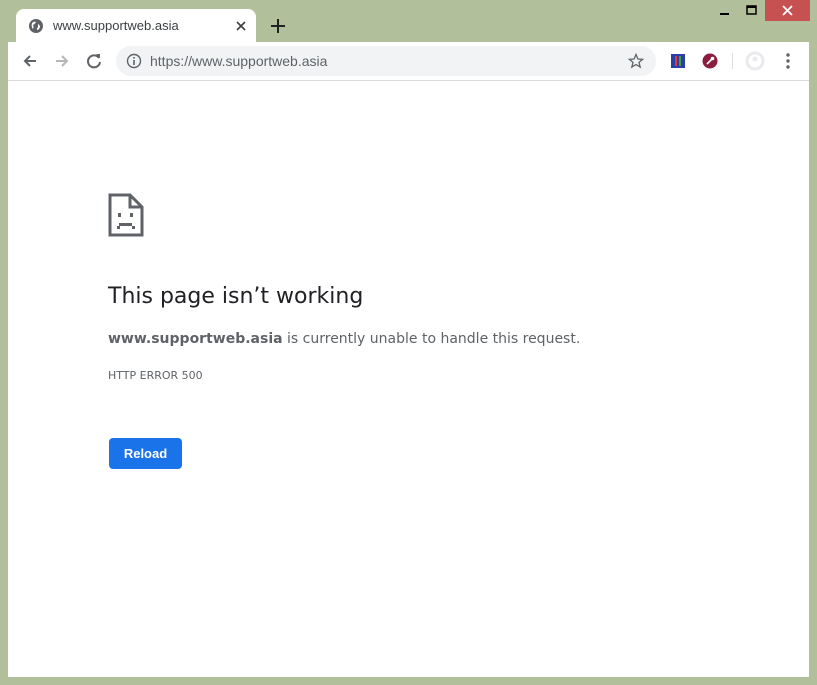 This screenshot has height=685, width=817. What do you see at coordinates (241, 26) in the screenshot?
I see `close-tab-icon` at bounding box center [241, 26].